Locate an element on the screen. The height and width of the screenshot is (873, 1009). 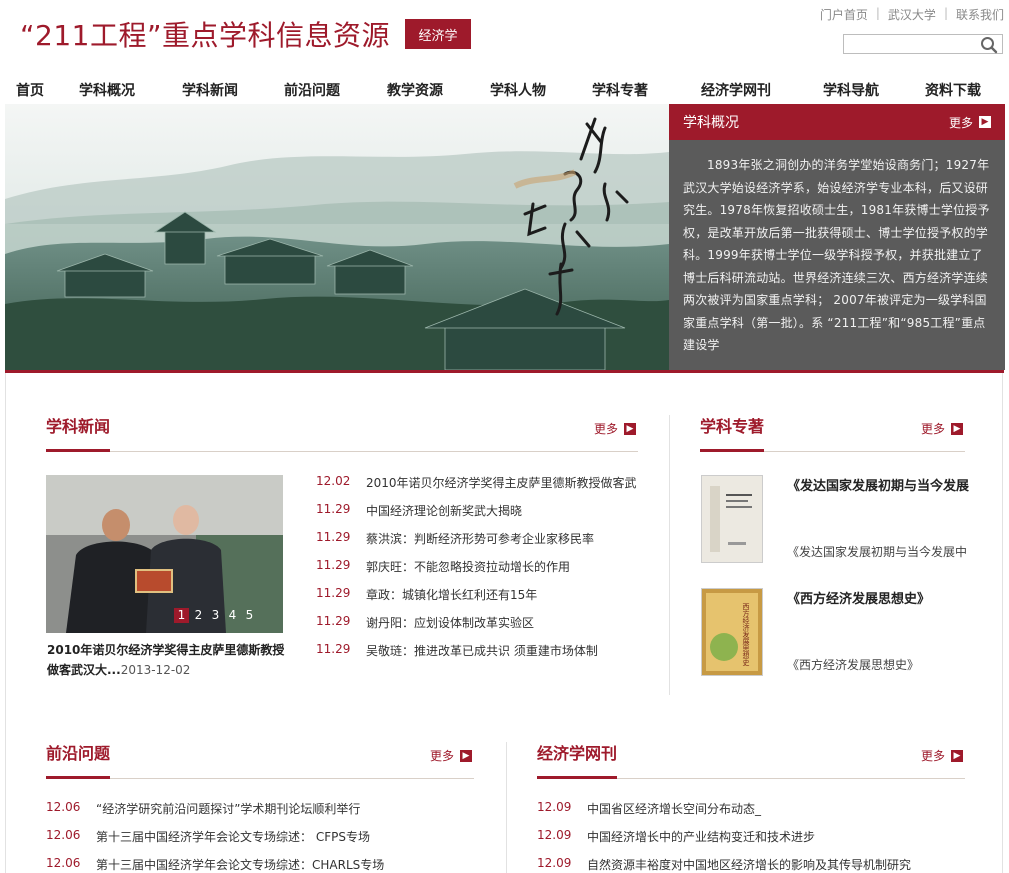
list-item: 12.09 中国省区经济增长空间分布动态_ is located at coordinates (649, 808).